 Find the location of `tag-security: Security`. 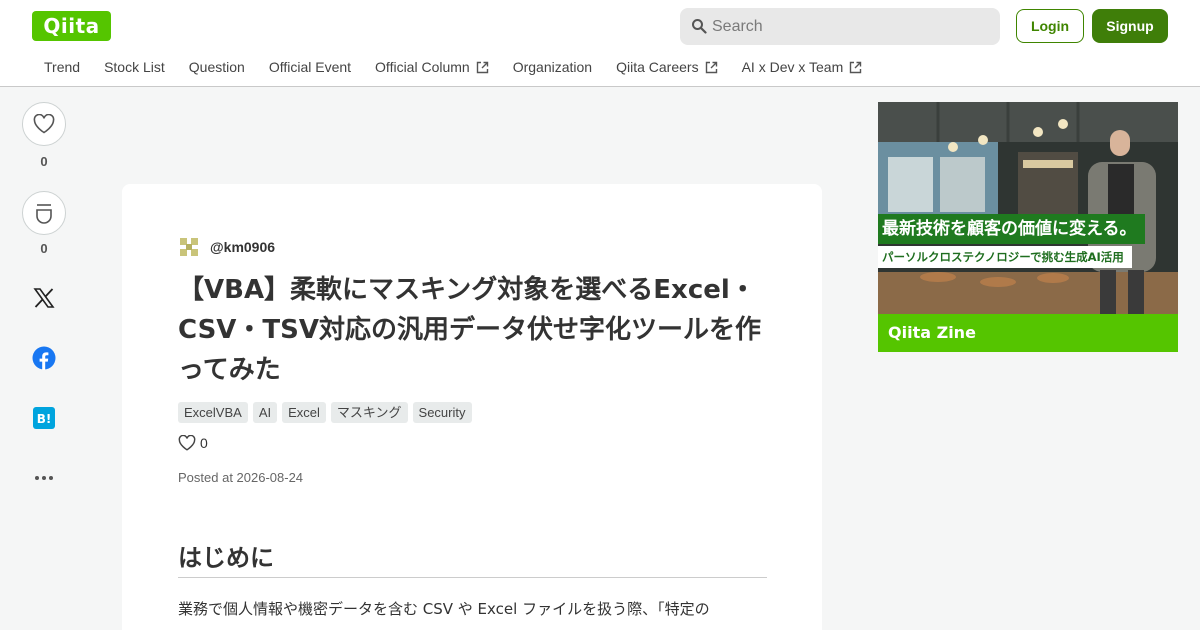

tag-security: Security is located at coordinates (442, 412).